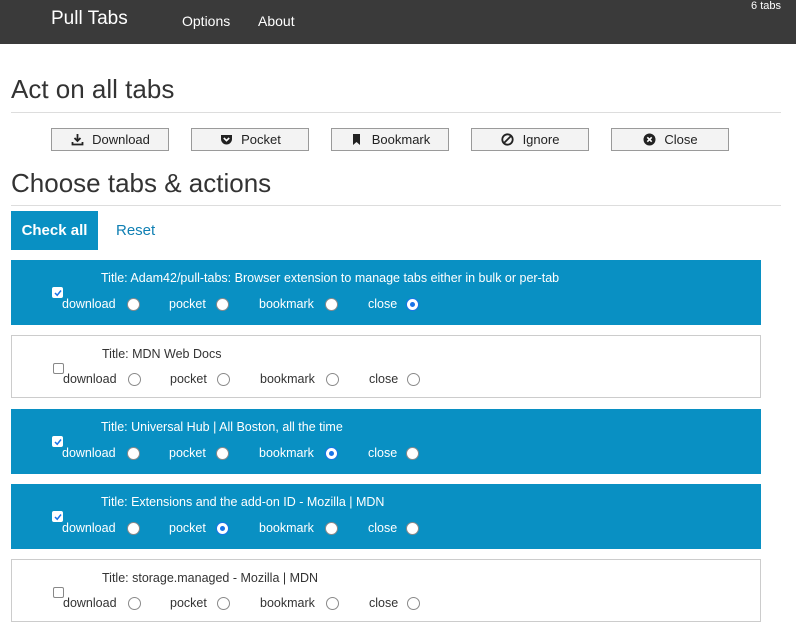 This screenshot has width=796, height=622. Describe the element at coordinates (93, 89) in the screenshot. I see `act-on-all-heading: Act on all tabs` at that location.